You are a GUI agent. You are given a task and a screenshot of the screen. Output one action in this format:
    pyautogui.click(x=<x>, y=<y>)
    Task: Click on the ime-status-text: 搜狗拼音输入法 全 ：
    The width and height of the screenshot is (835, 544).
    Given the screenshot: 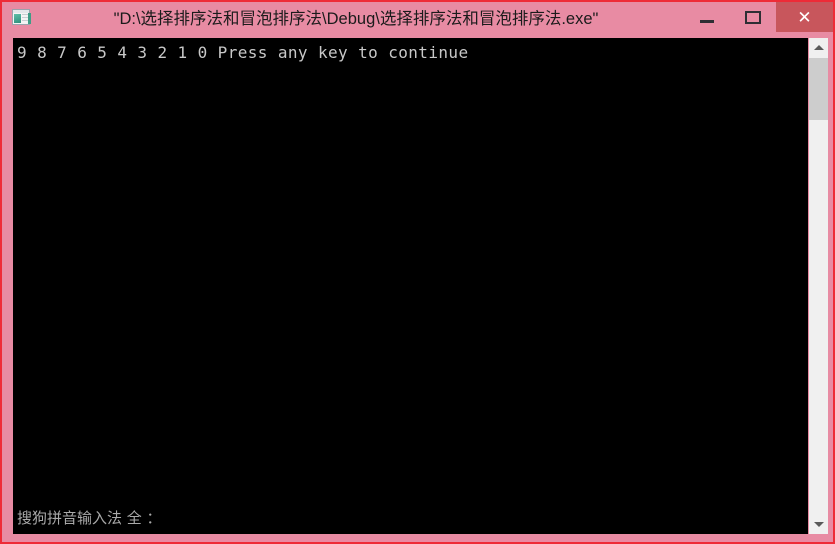 What is the action you would take?
    pyautogui.click(x=89, y=518)
    